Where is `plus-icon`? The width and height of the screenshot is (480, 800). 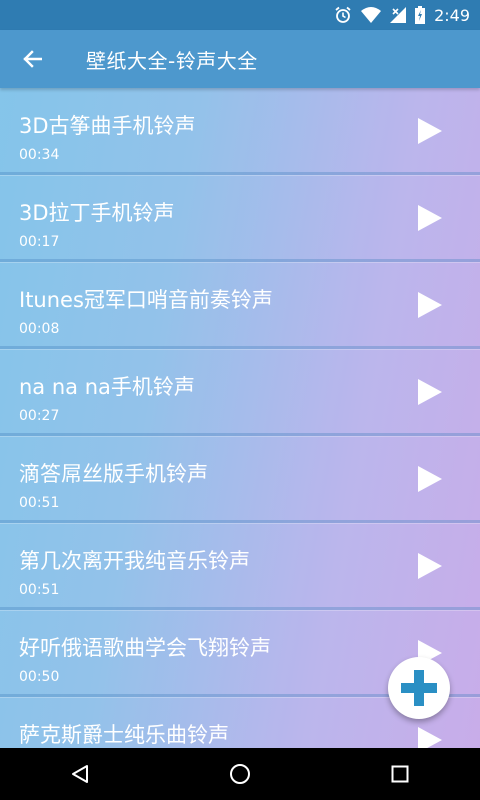
plus-icon is located at coordinates (419, 688).